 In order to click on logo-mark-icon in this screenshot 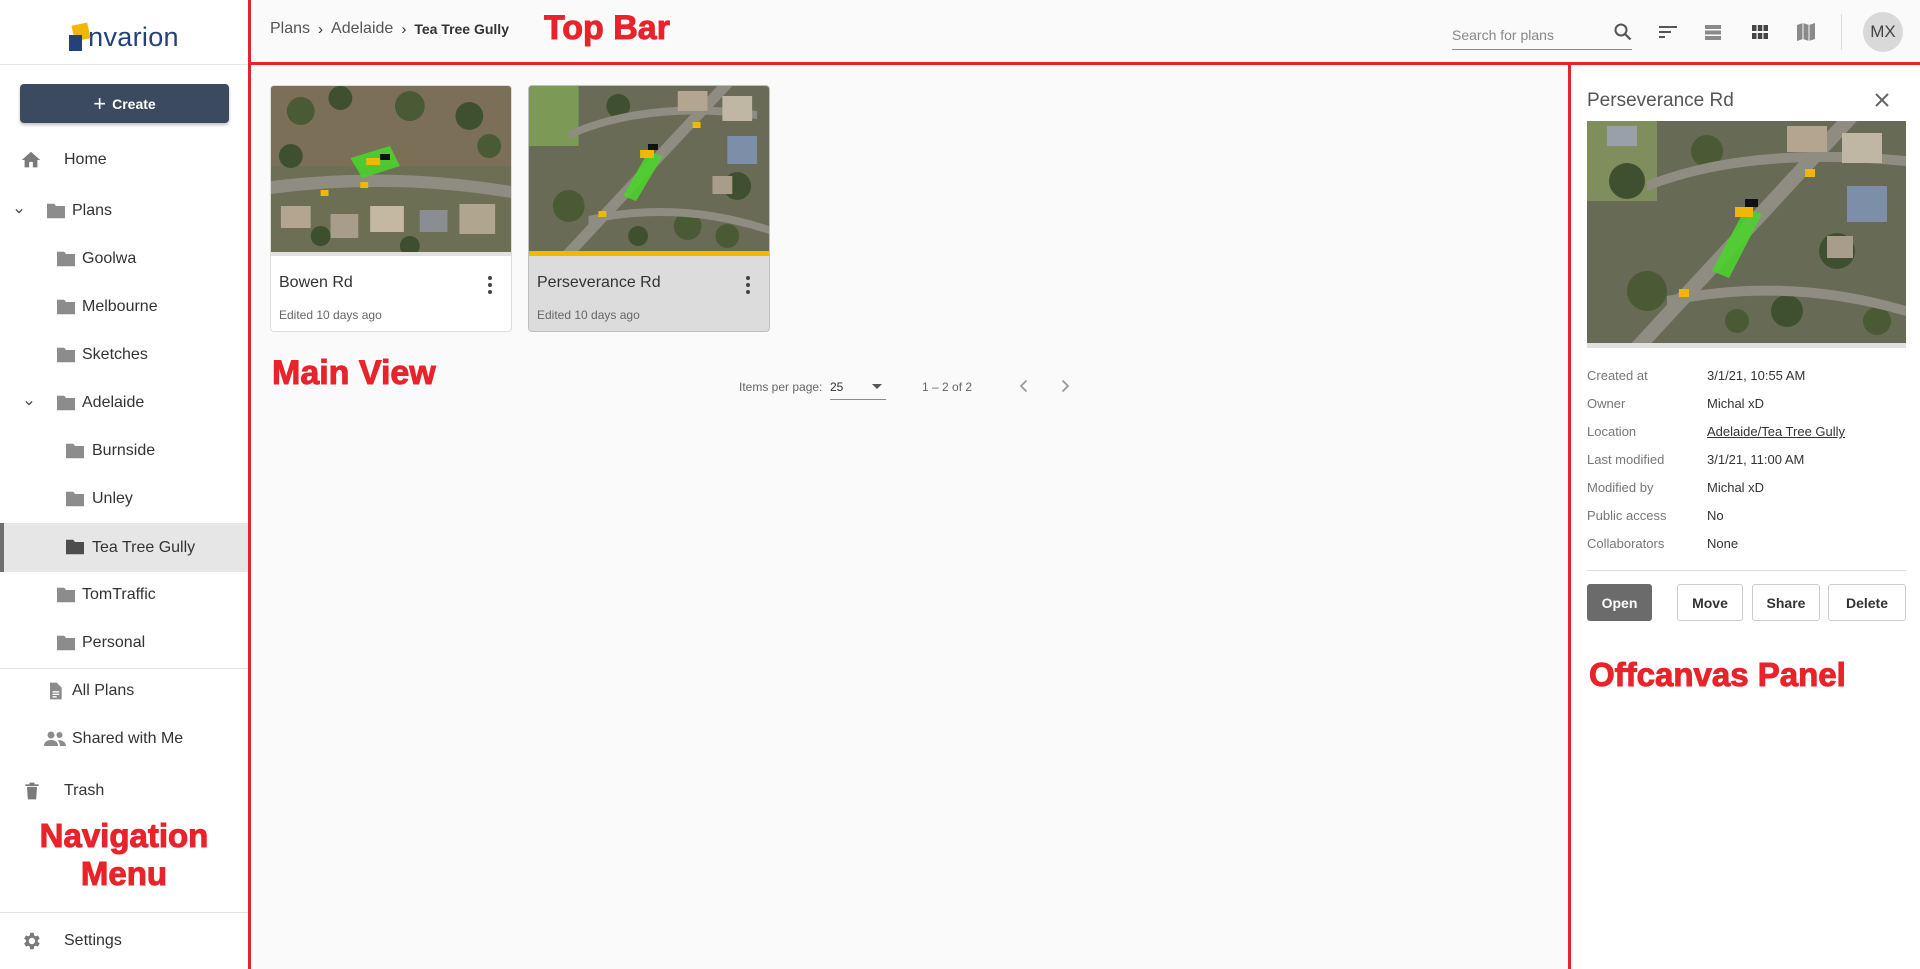, I will do `click(80, 36)`.